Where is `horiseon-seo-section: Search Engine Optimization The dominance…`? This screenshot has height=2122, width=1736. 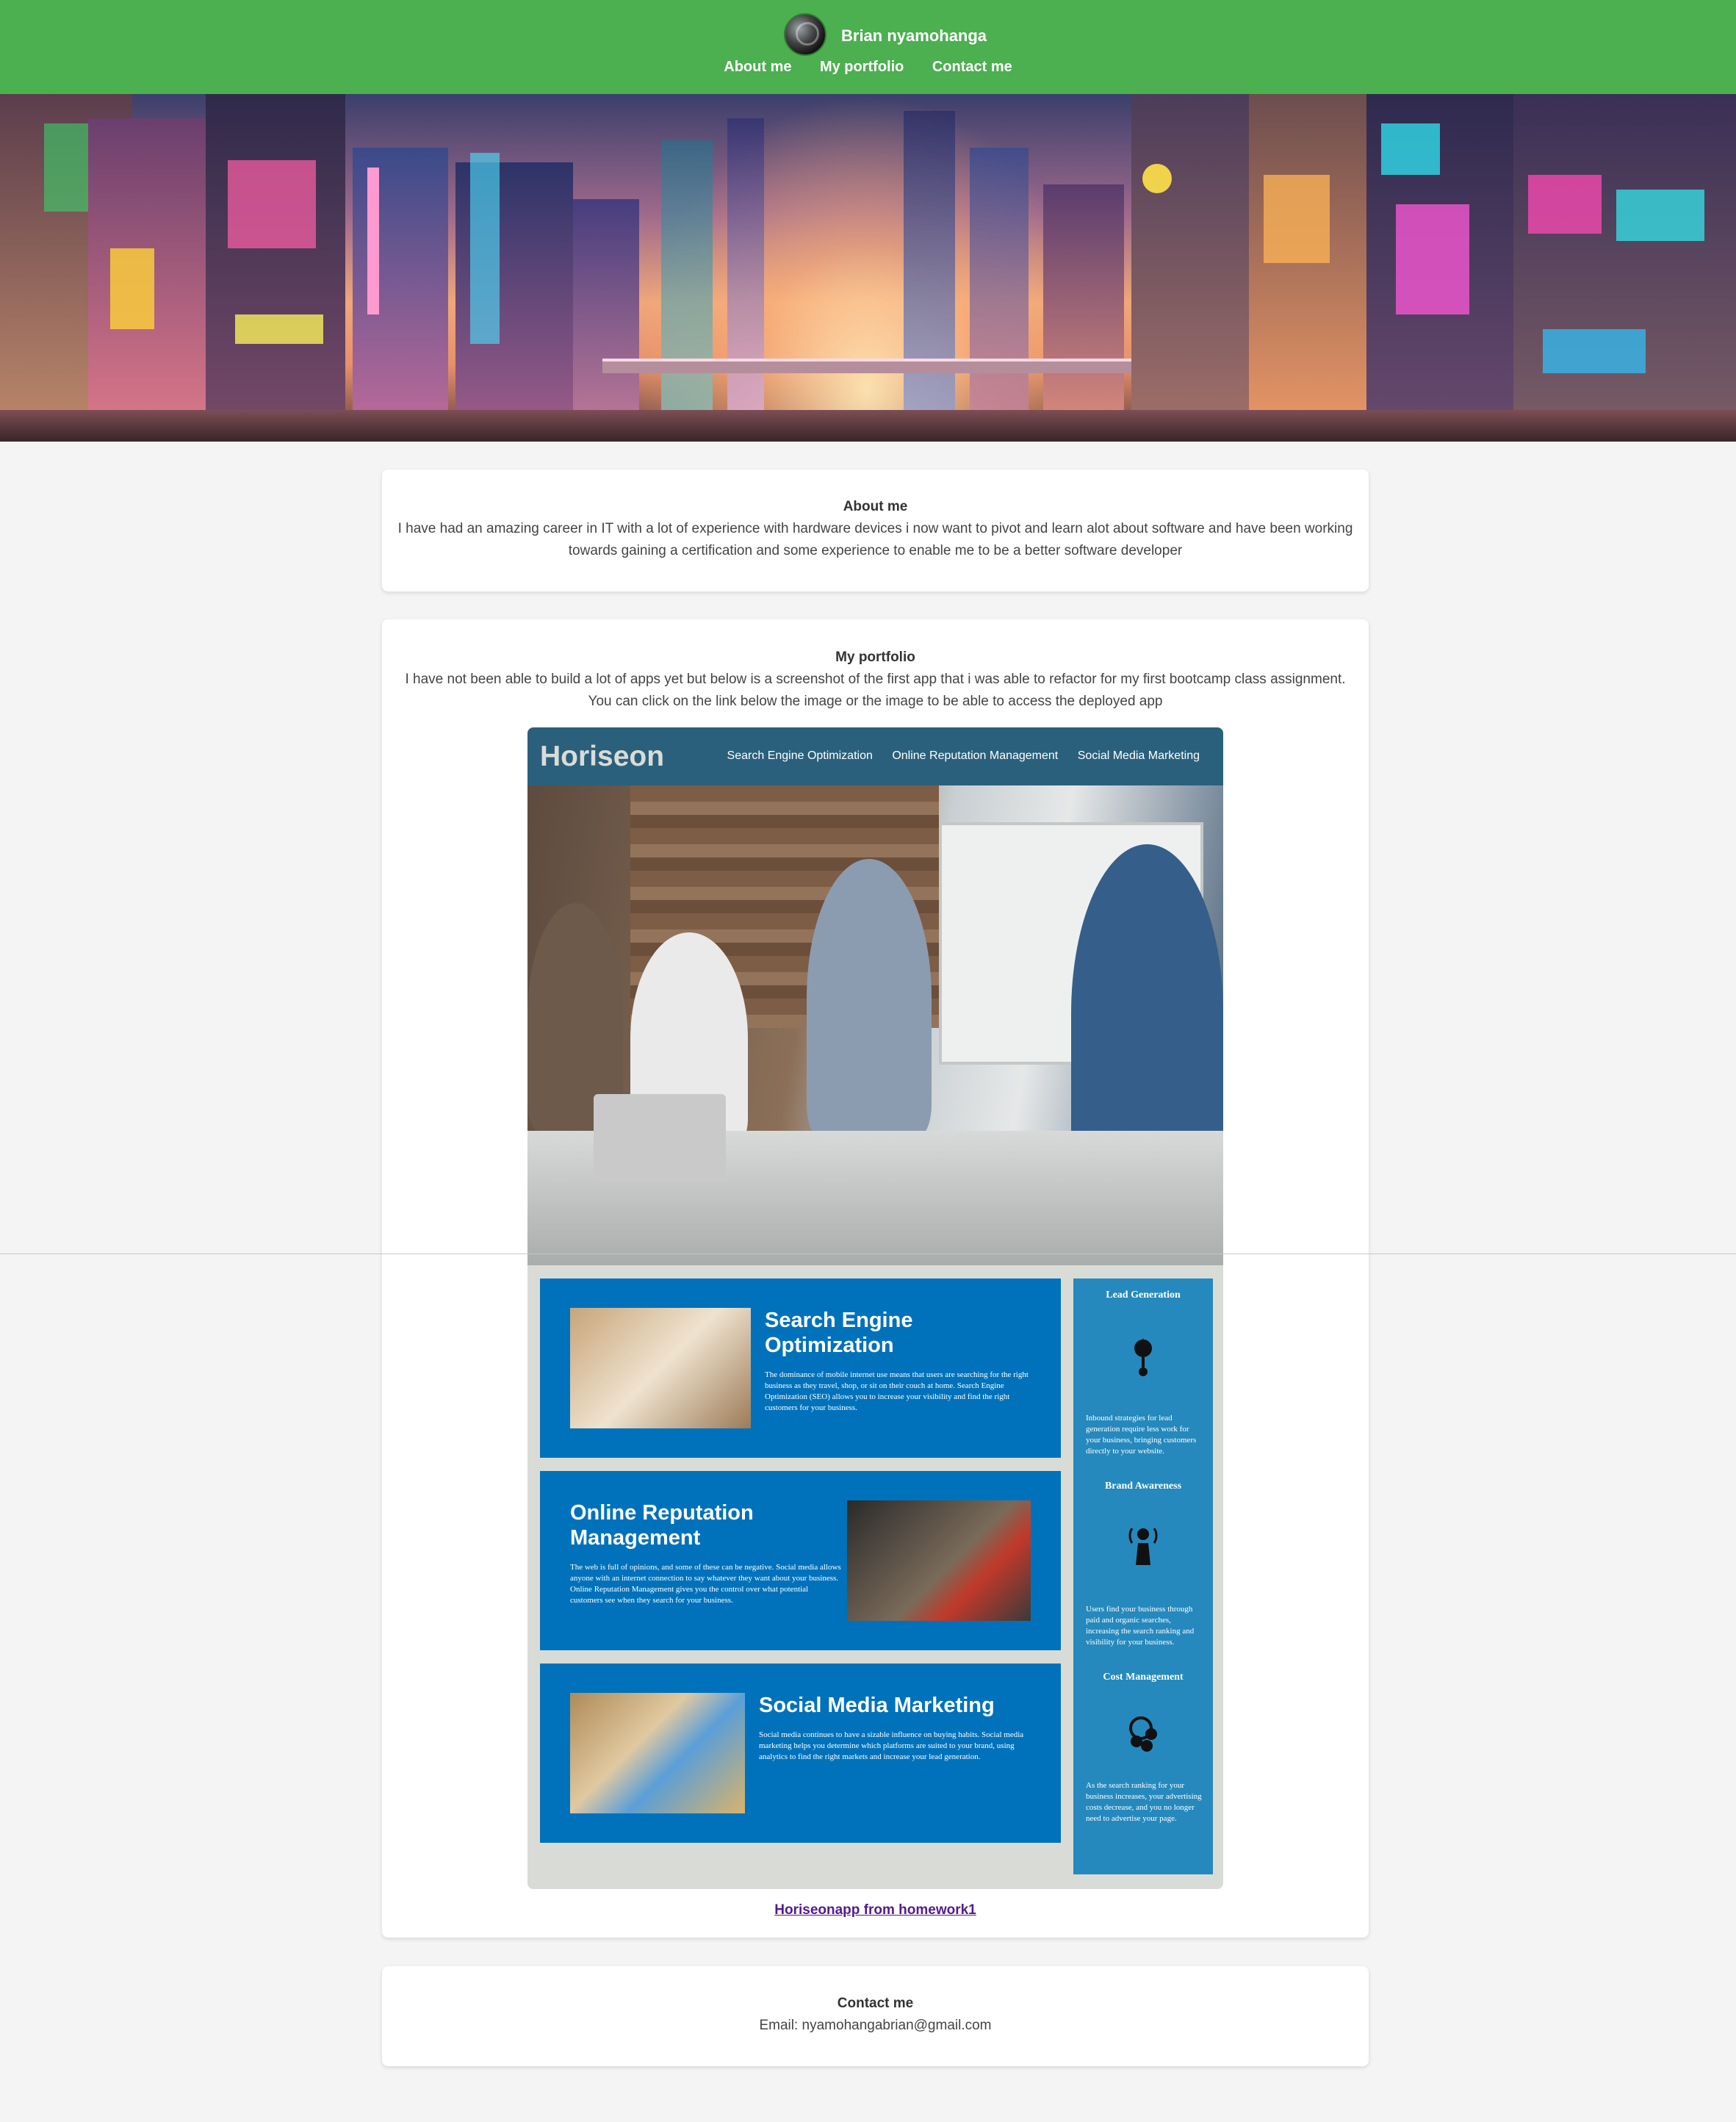
horiseon-seo-section: Search Engine Optimization The dominance… is located at coordinates (800, 1368).